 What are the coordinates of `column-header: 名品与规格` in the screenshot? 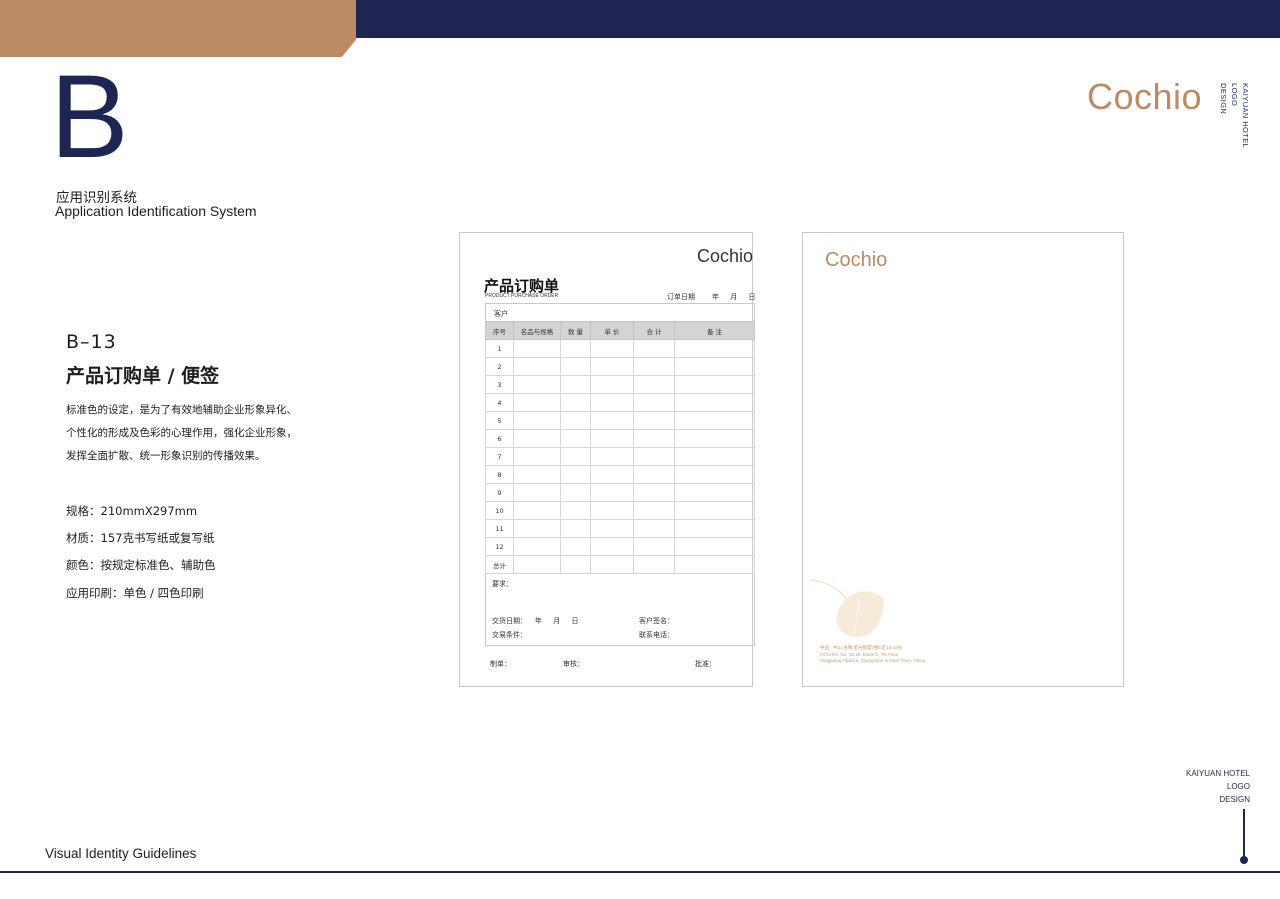 It's located at (537, 330).